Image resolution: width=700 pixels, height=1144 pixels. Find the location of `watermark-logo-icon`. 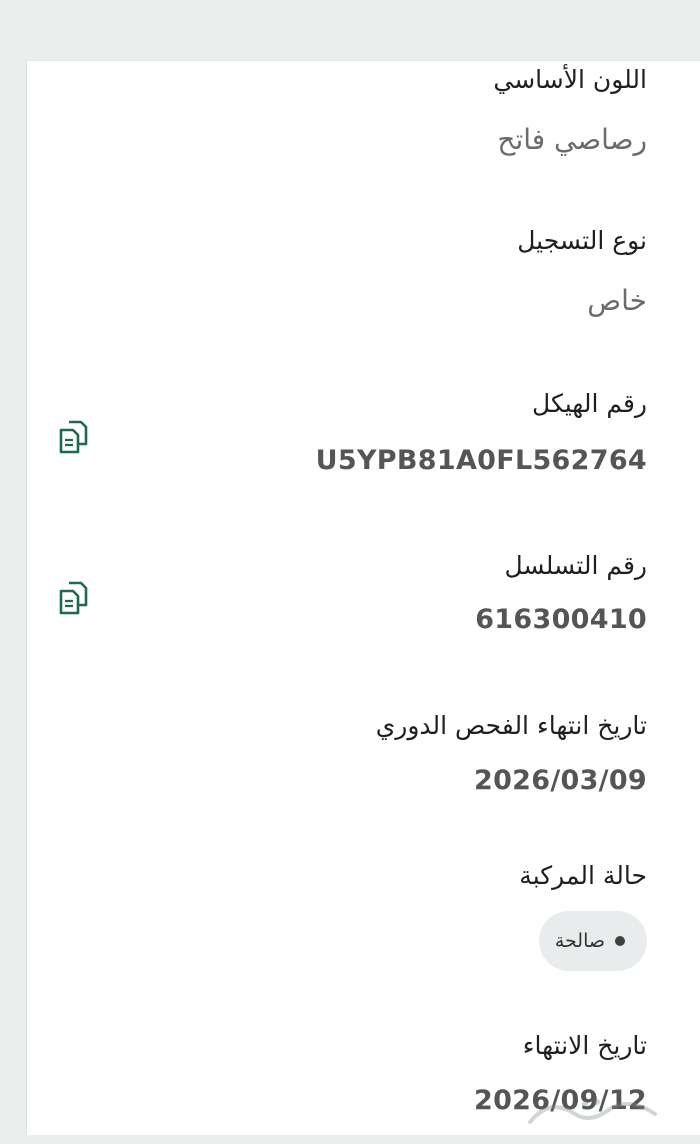

watermark-logo-icon is located at coordinates (592, 1111).